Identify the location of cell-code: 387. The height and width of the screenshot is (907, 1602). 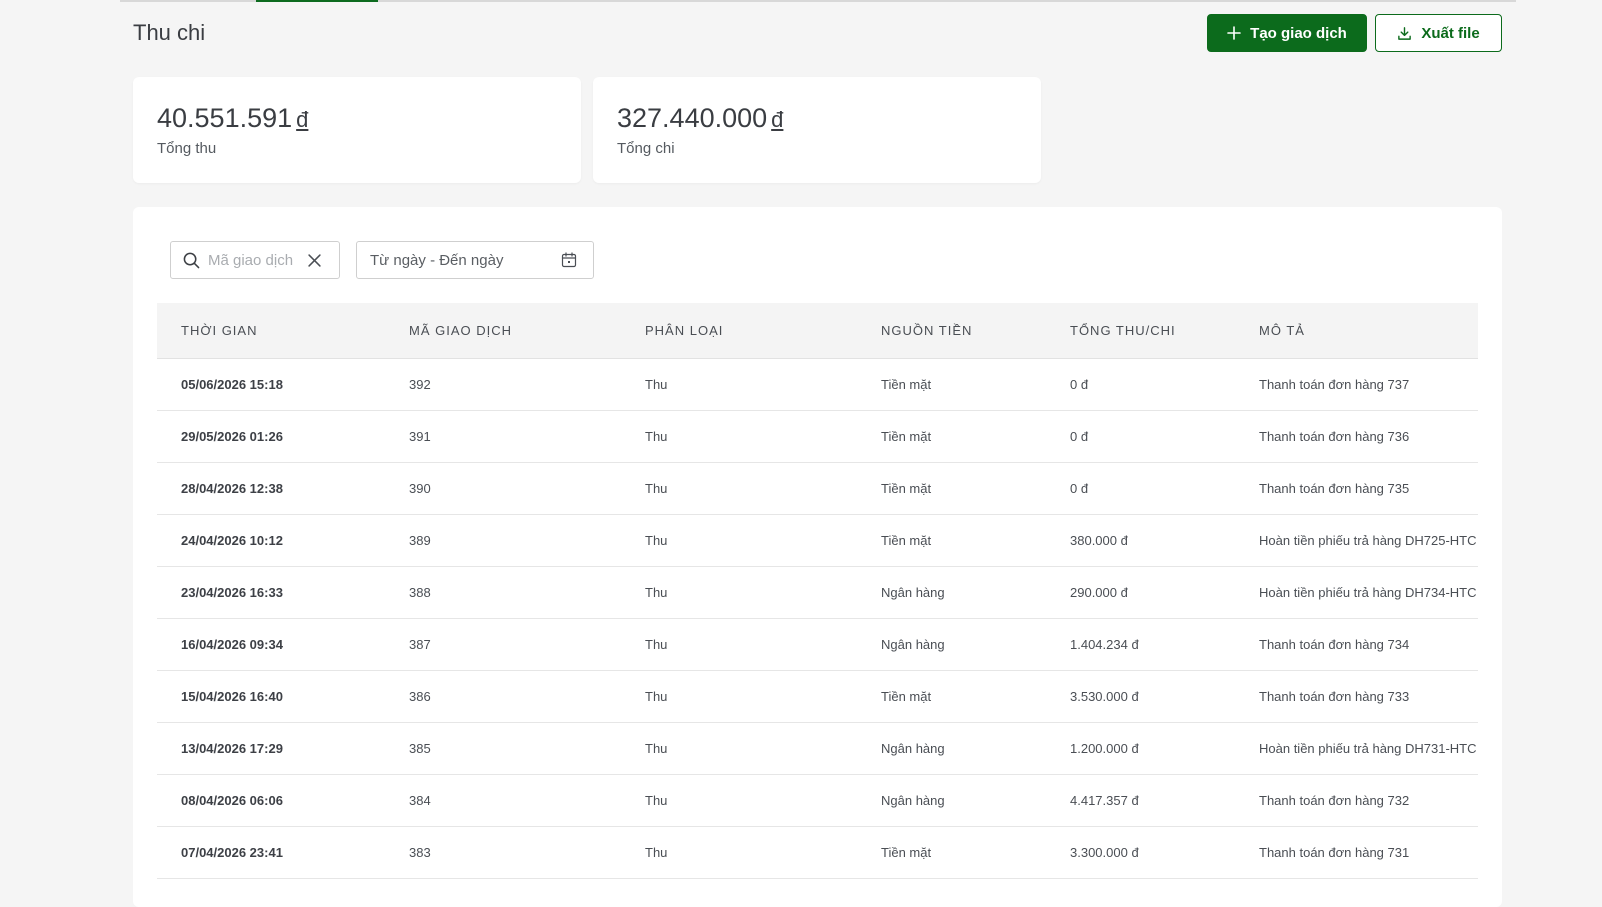
(420, 644).